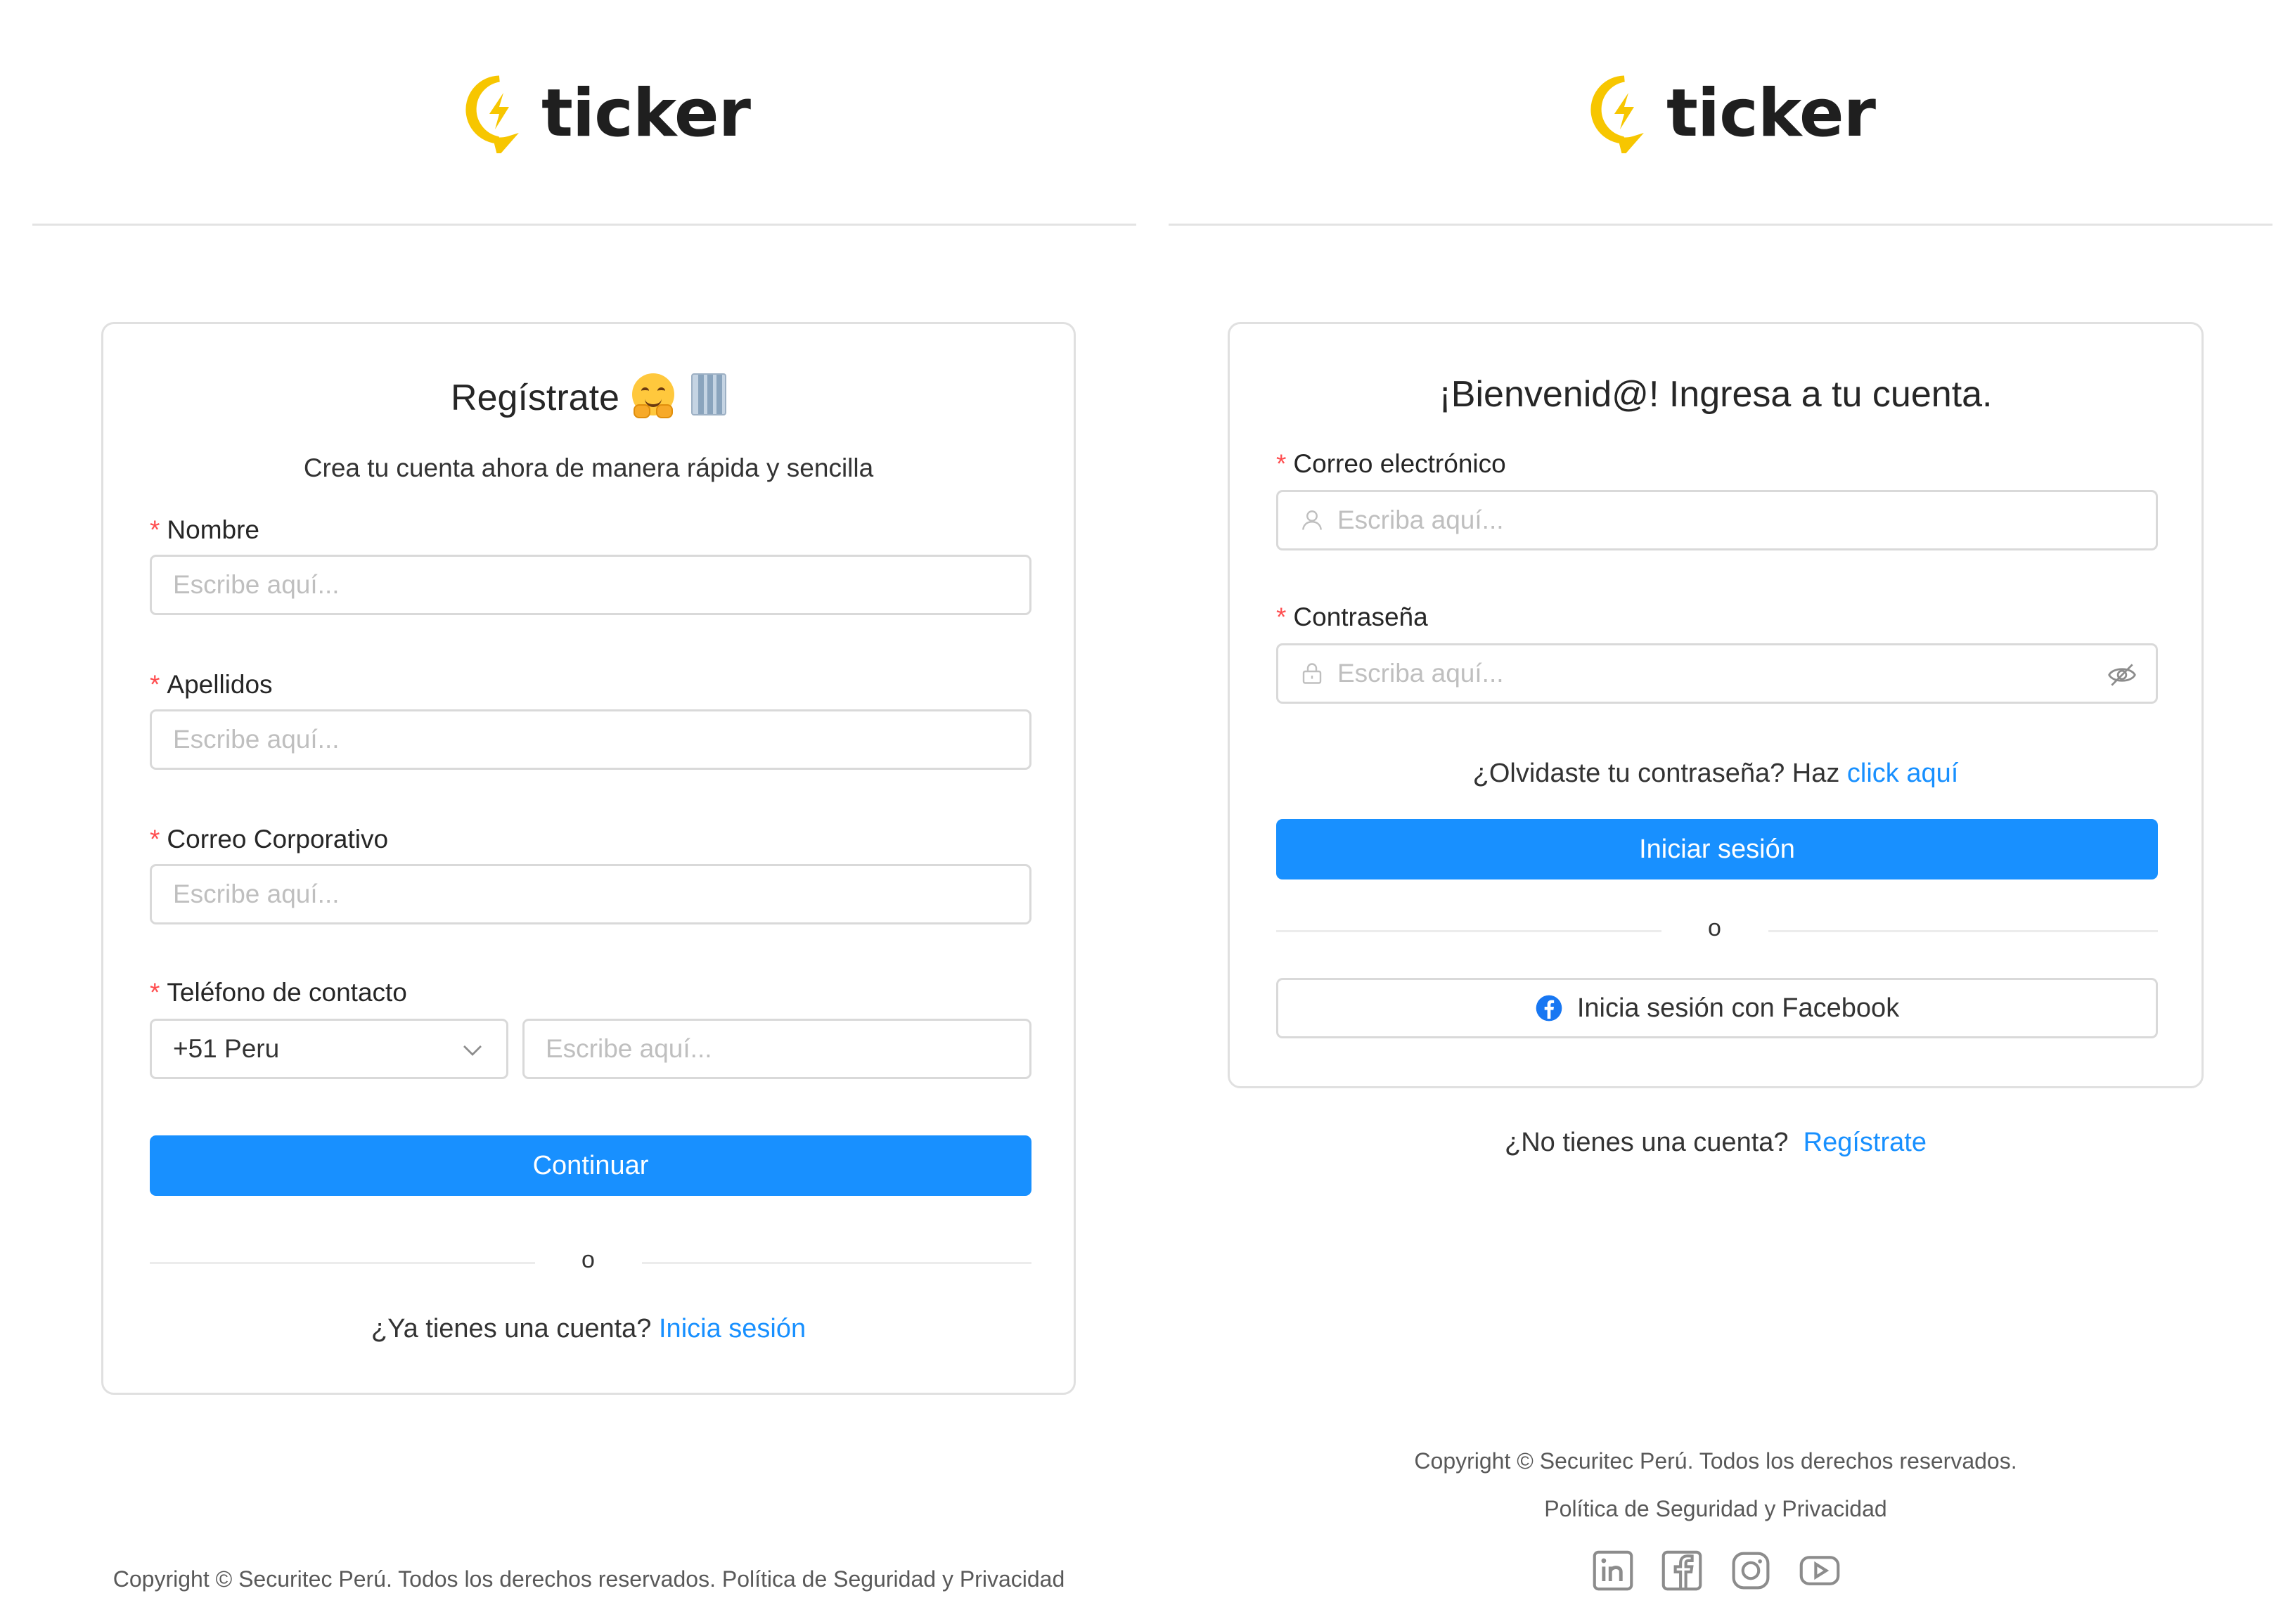  What do you see at coordinates (1613, 1570) in the screenshot?
I see `linkedin-icon` at bounding box center [1613, 1570].